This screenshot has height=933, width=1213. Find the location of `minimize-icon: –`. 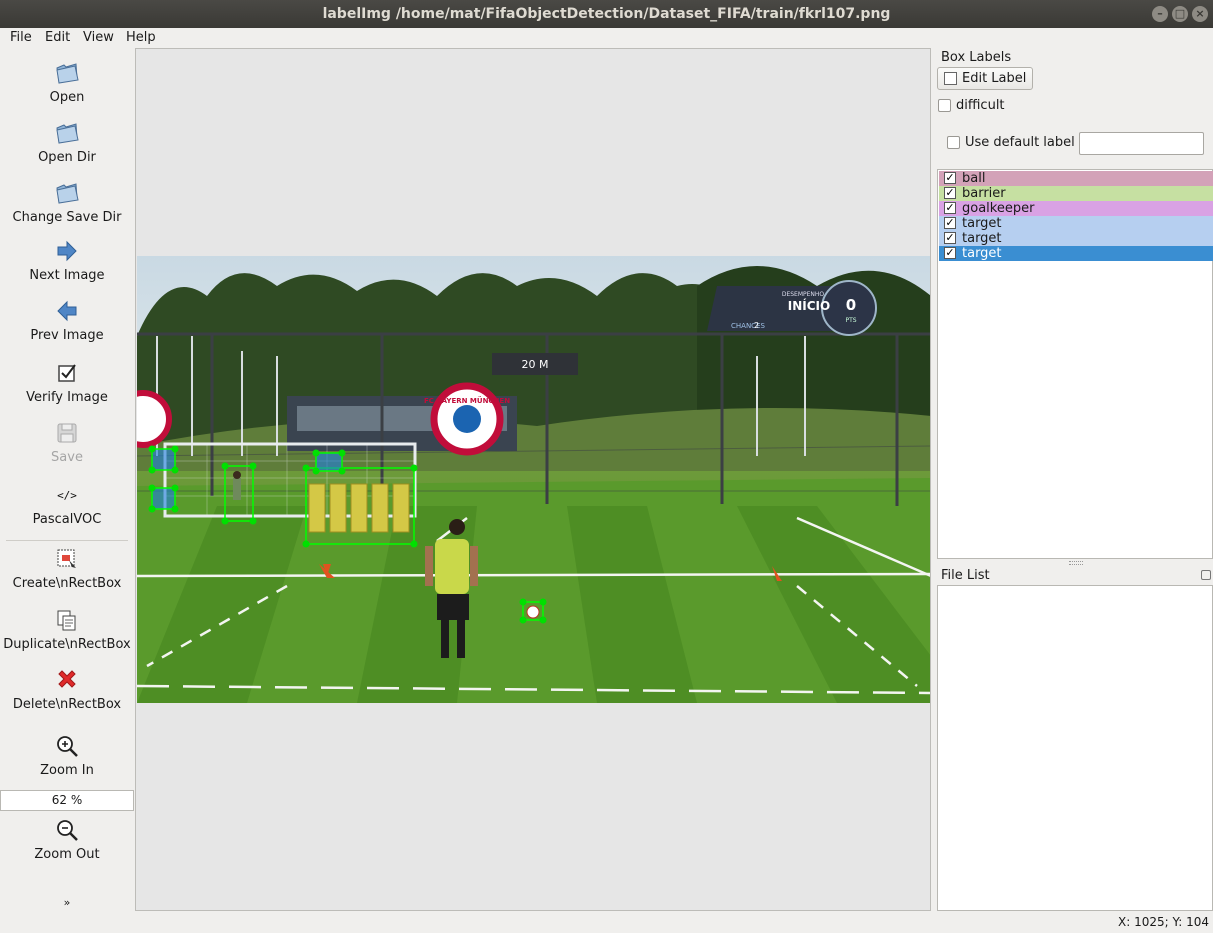

minimize-icon: – is located at coordinates (1160, 14).